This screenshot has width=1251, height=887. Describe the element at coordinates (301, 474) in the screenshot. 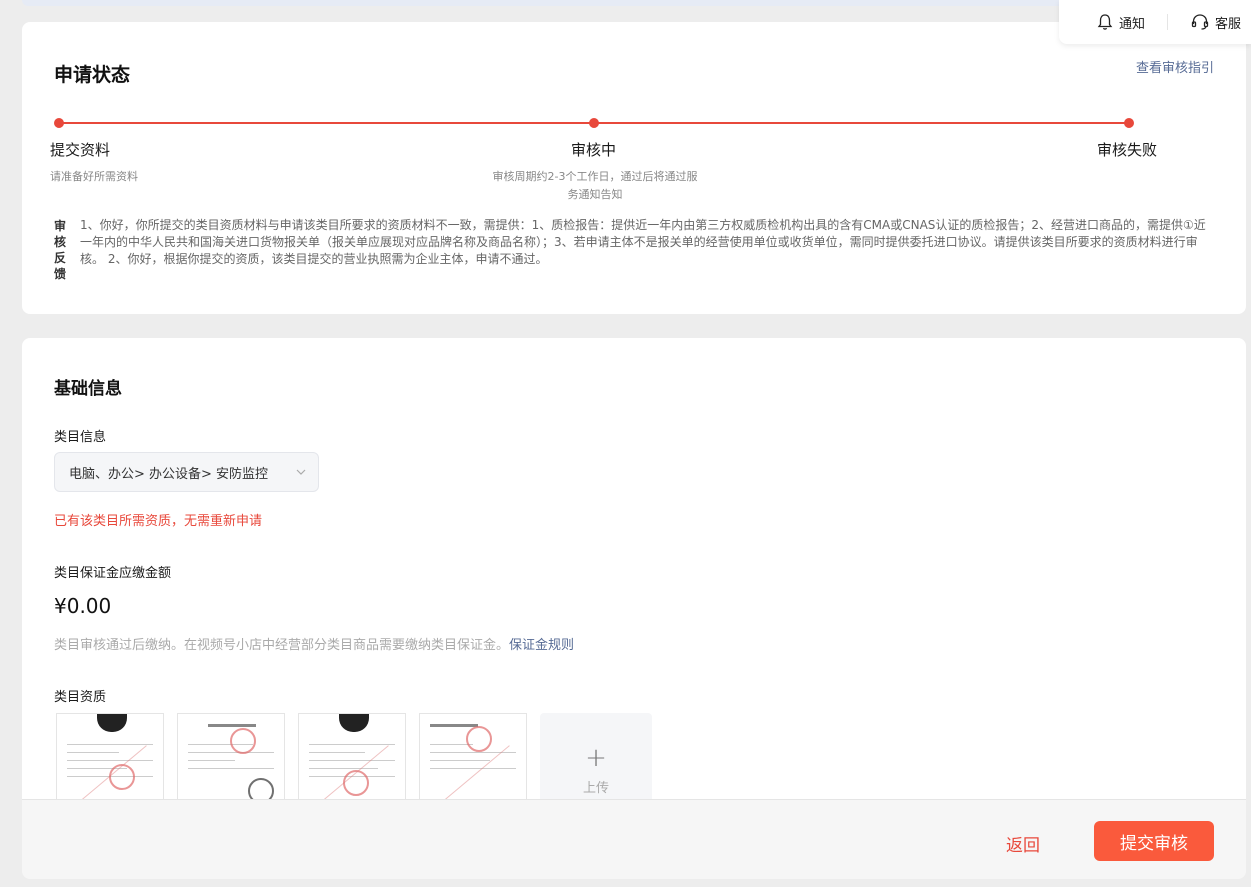

I see `chevron-down-icon` at that location.